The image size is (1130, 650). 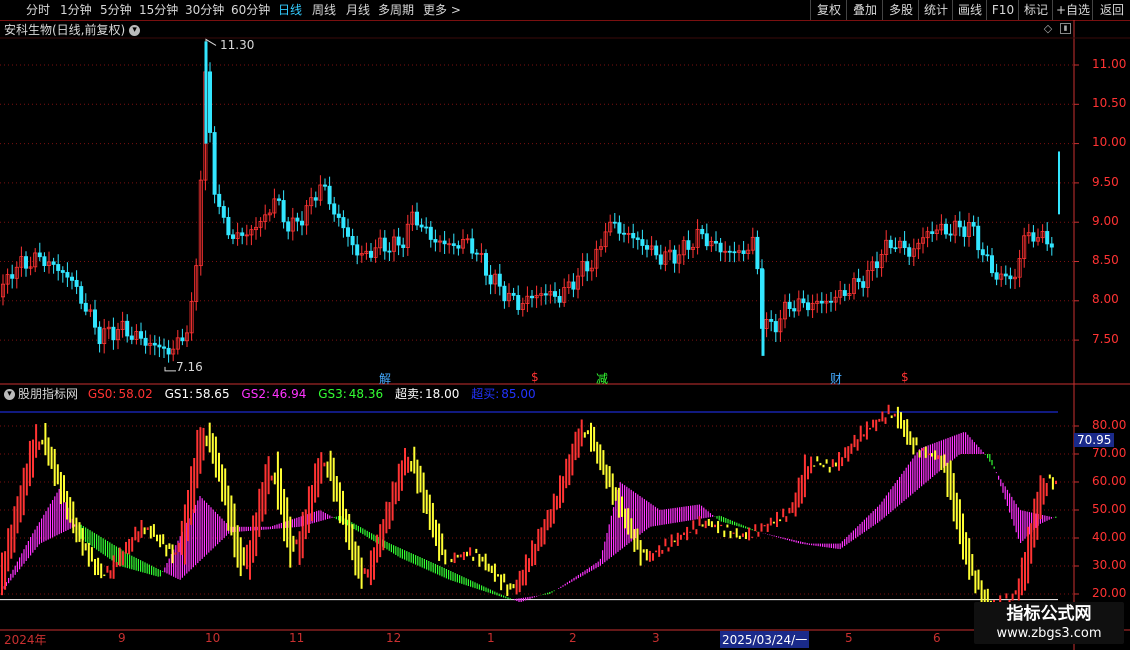 I want to click on gs0-value: 58.02, so click(x=135, y=394).